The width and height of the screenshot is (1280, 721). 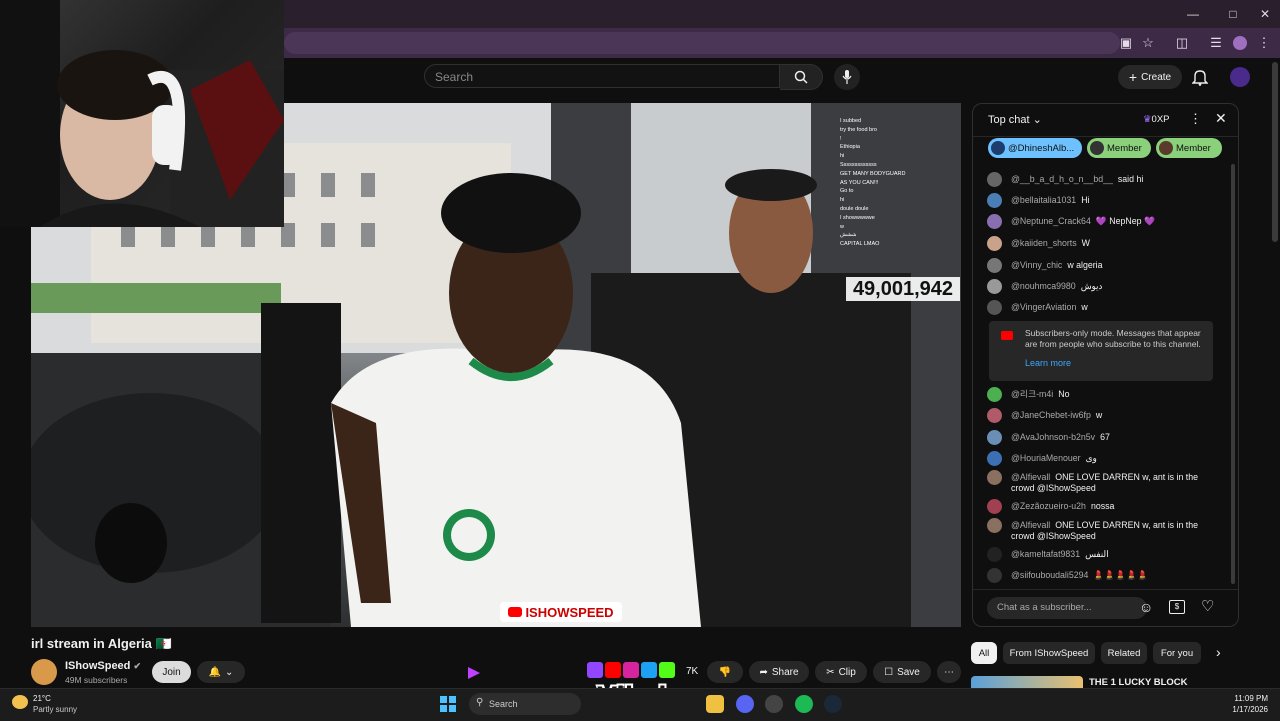 What do you see at coordinates (745, 704) in the screenshot?
I see `discord-icon` at bounding box center [745, 704].